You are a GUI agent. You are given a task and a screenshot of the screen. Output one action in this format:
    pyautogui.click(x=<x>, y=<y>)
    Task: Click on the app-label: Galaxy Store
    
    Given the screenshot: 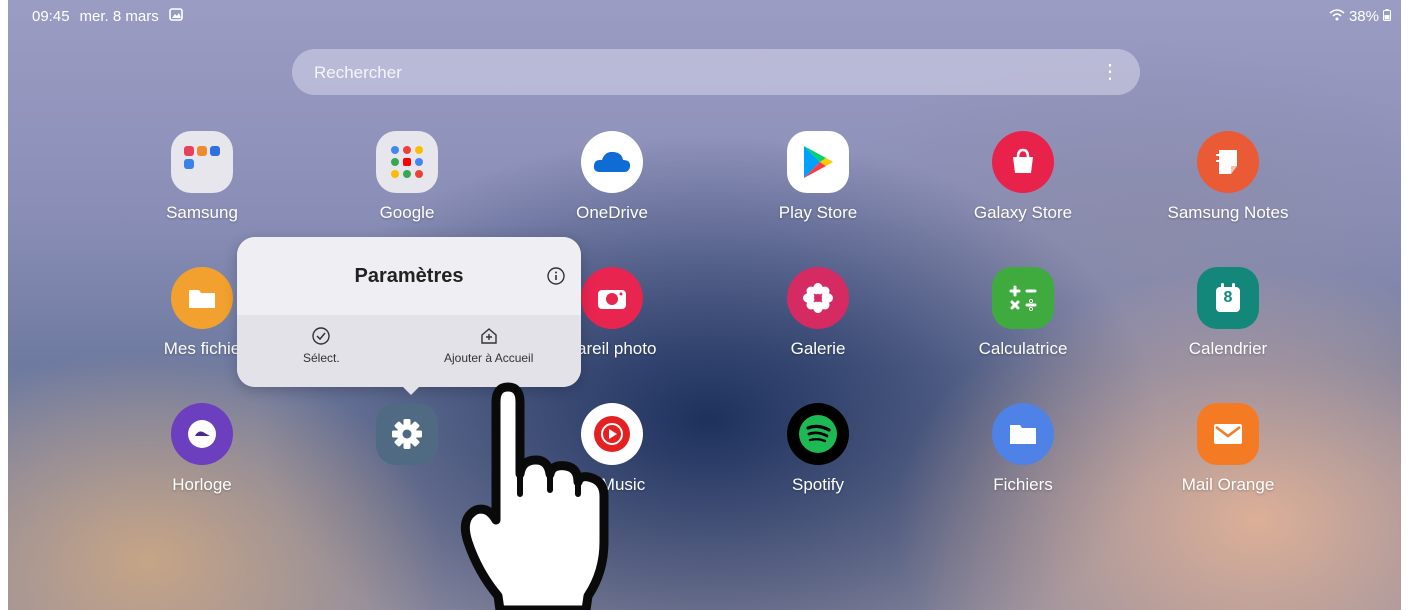 What is the action you would take?
    pyautogui.click(x=1023, y=212)
    